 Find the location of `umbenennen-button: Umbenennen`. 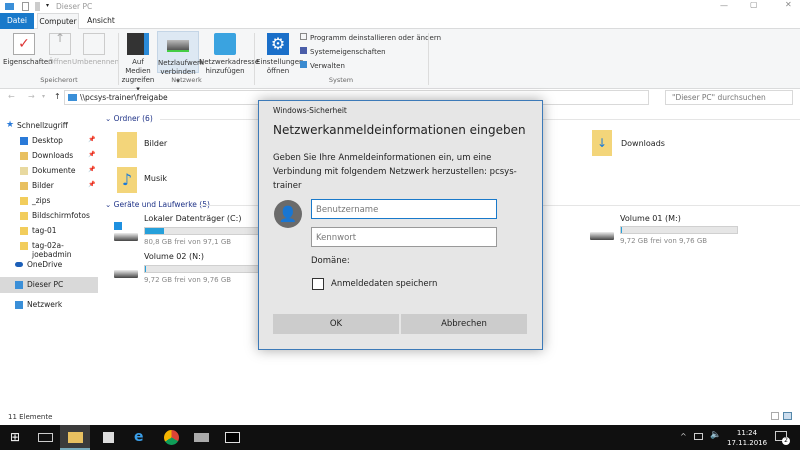

umbenennen-button: Umbenennen is located at coordinates (96, 50).